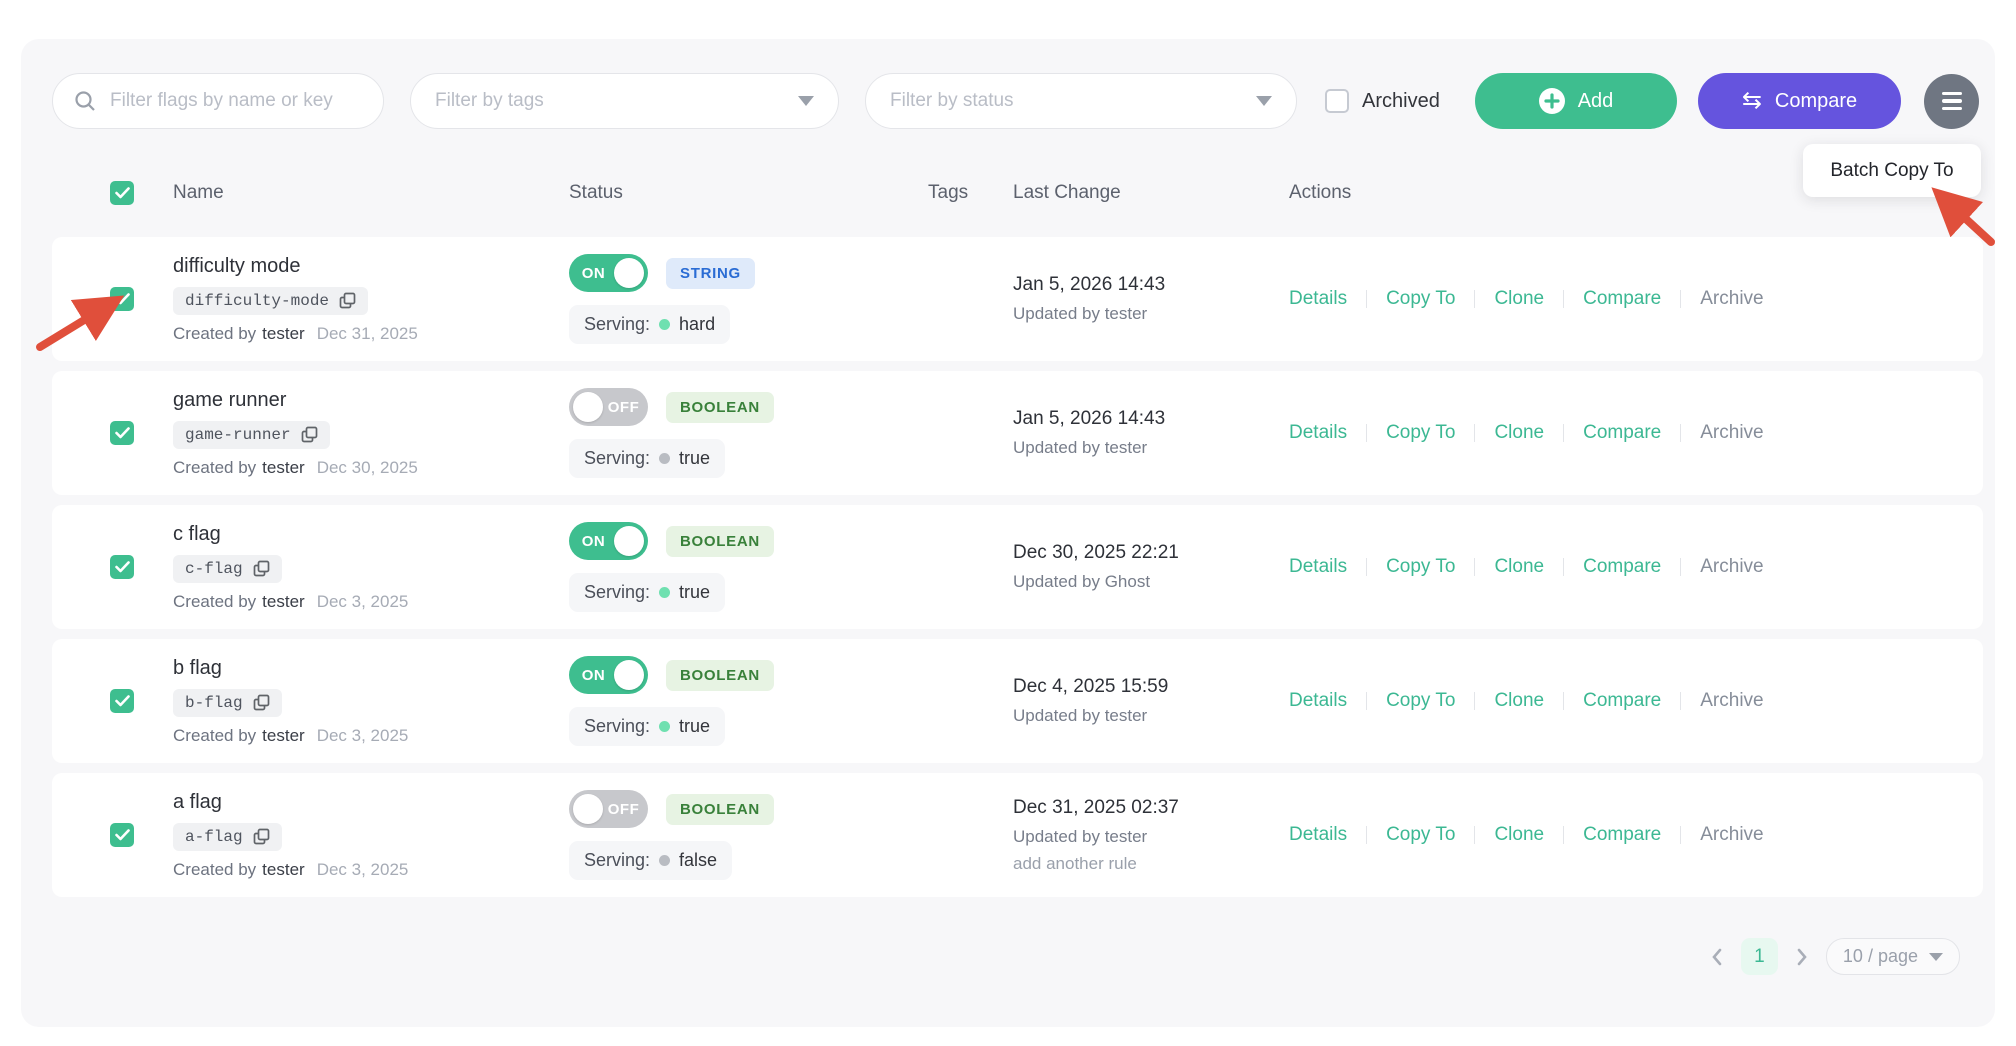 The height and width of the screenshot is (1046, 2016). I want to click on flag-key-chip: a-flag, so click(227, 836).